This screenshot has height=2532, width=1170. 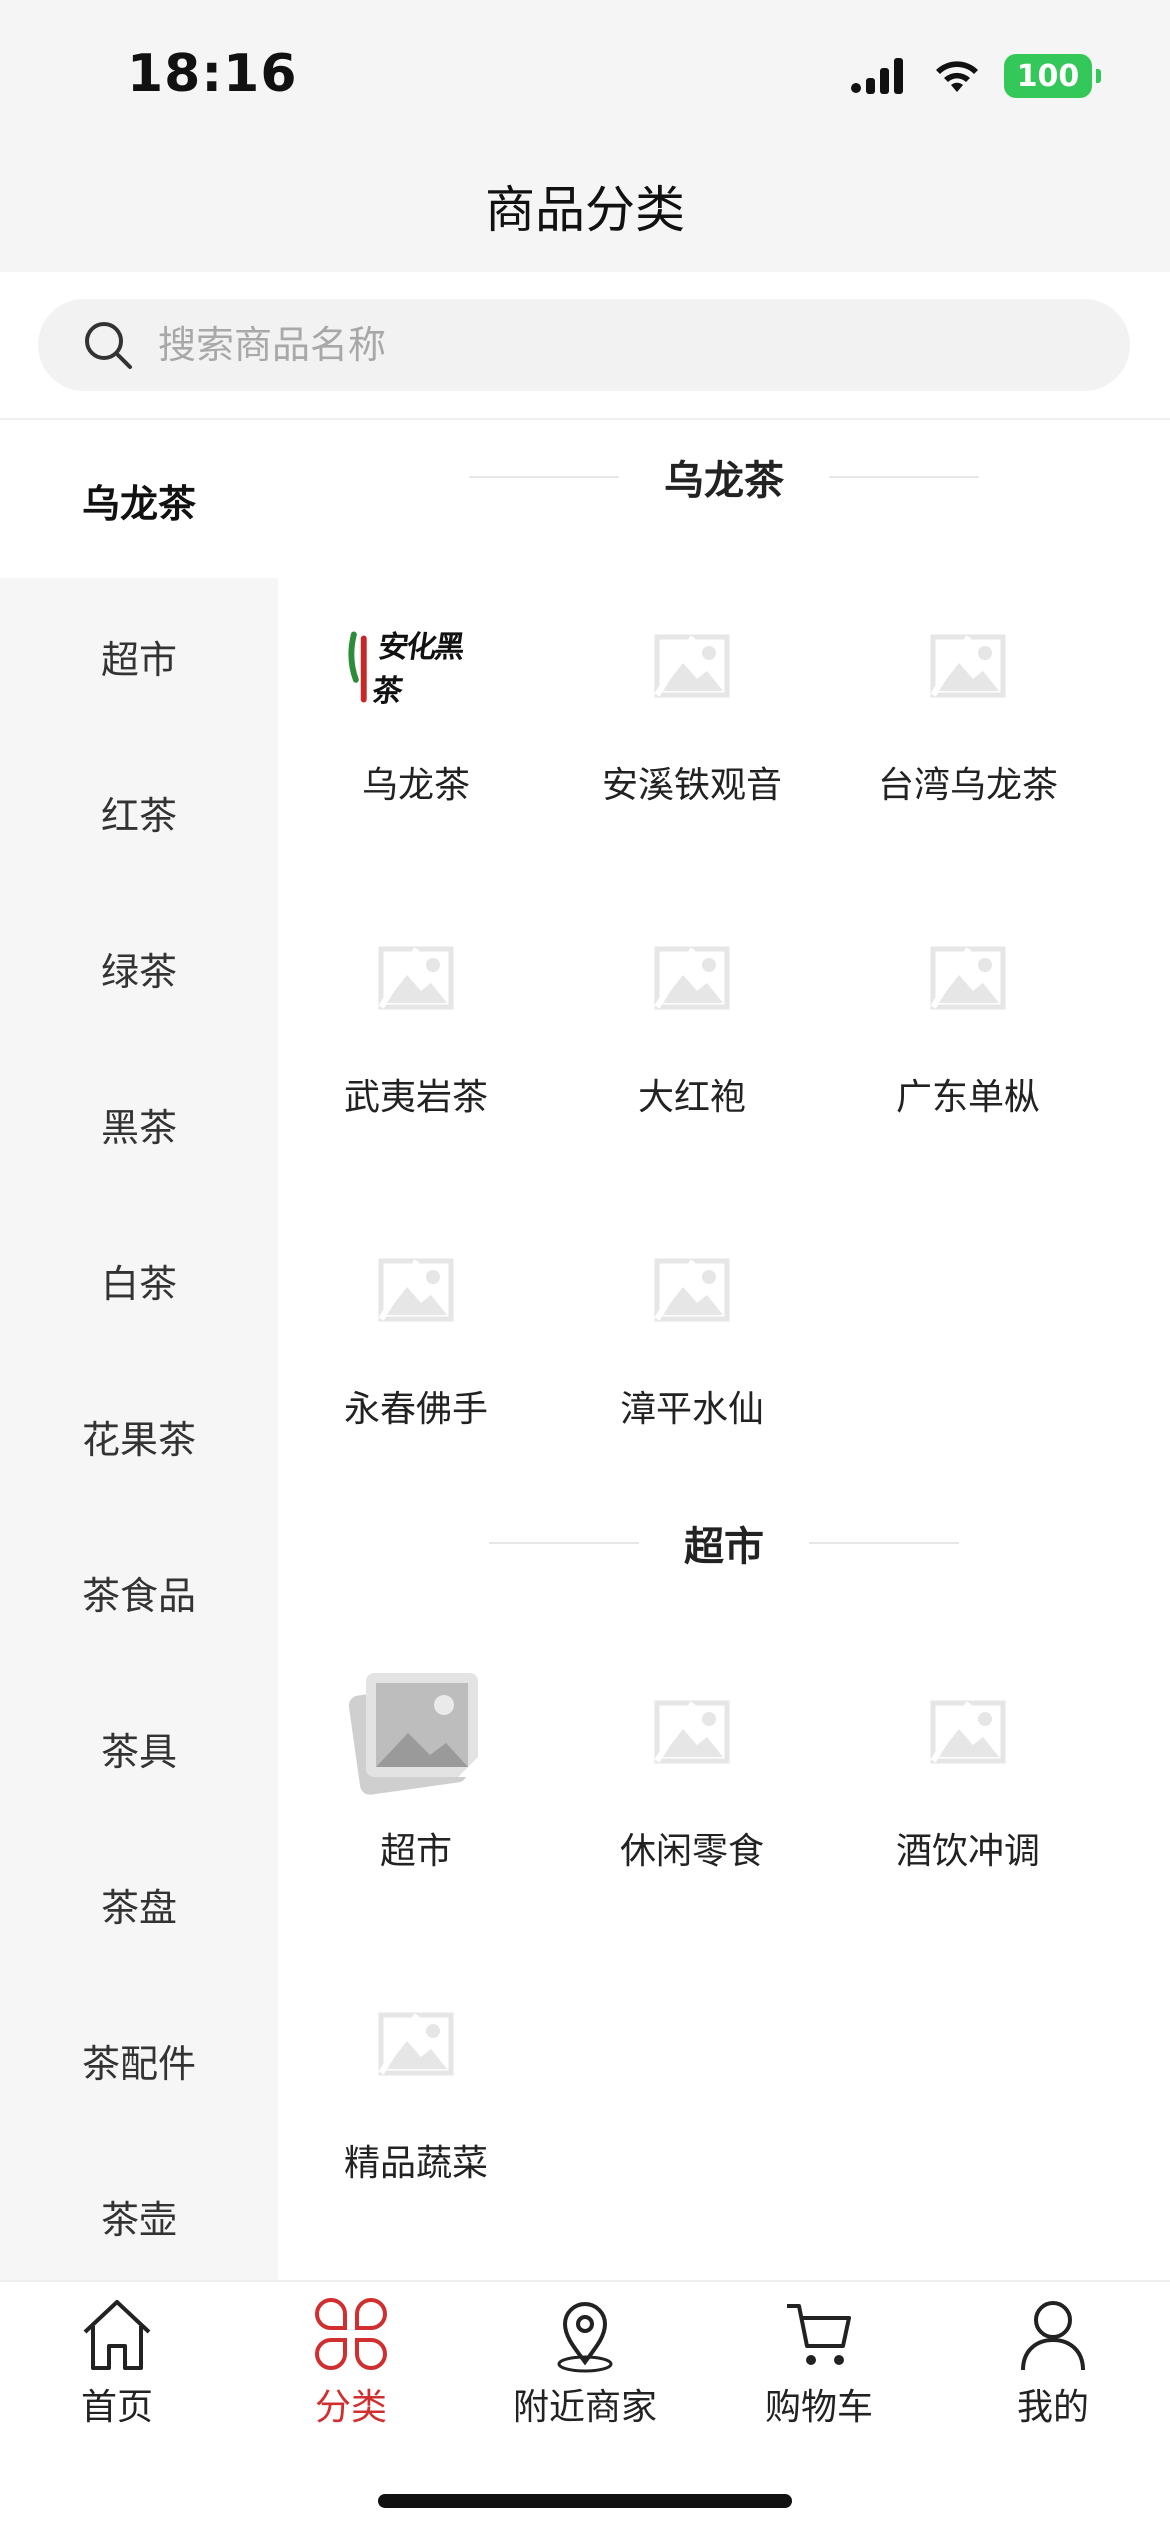 What do you see at coordinates (116, 2407) in the screenshot?
I see `tab-home-label: 首页` at bounding box center [116, 2407].